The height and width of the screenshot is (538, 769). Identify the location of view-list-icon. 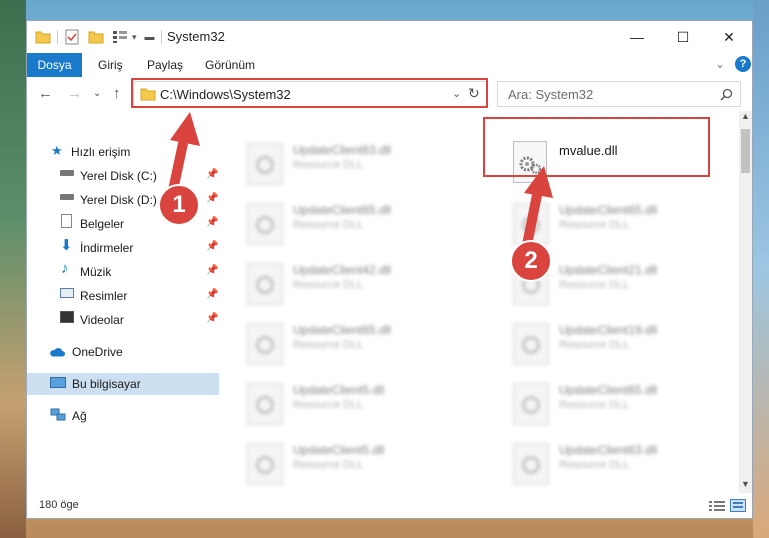
(121, 37).